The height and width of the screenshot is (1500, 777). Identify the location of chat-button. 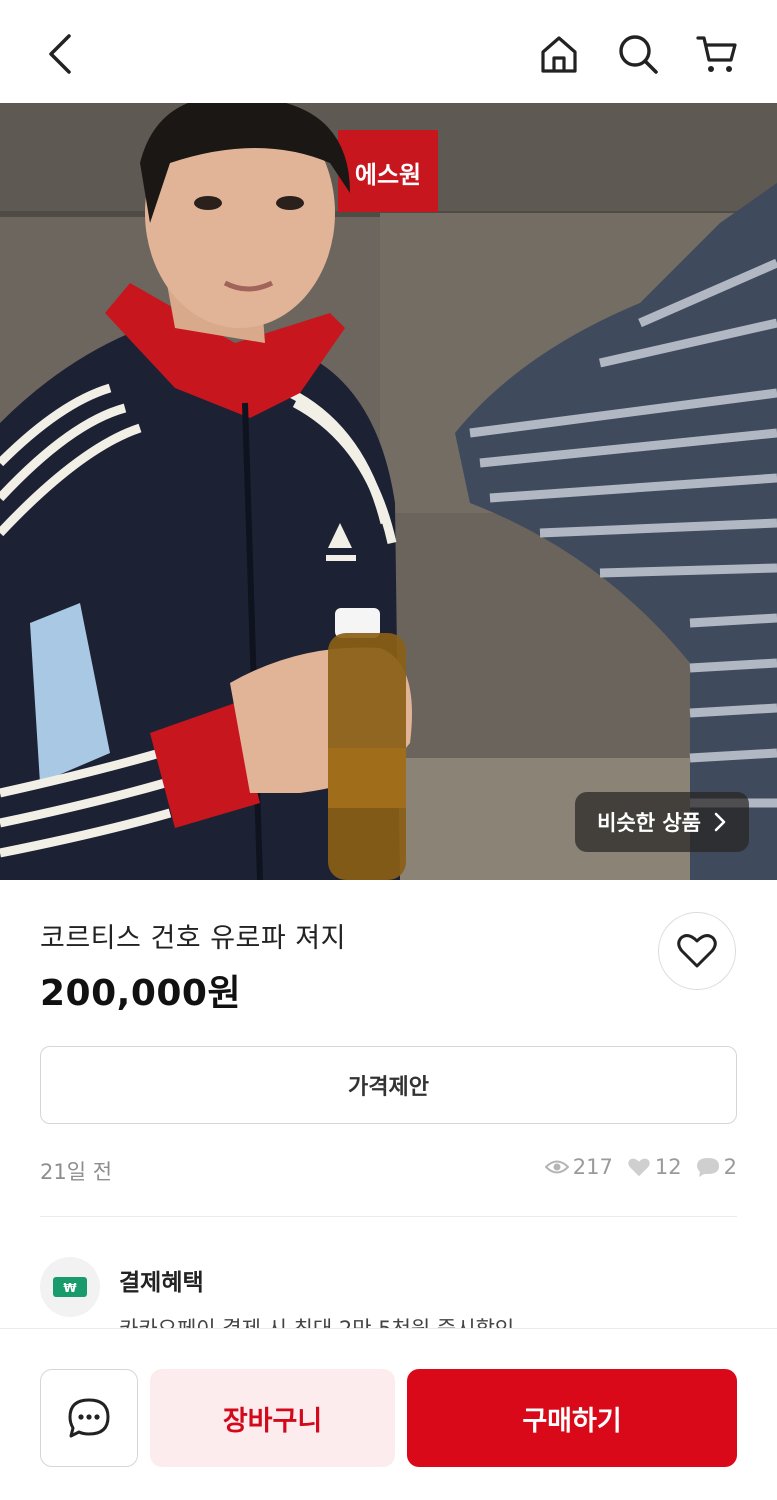
(89, 1418).